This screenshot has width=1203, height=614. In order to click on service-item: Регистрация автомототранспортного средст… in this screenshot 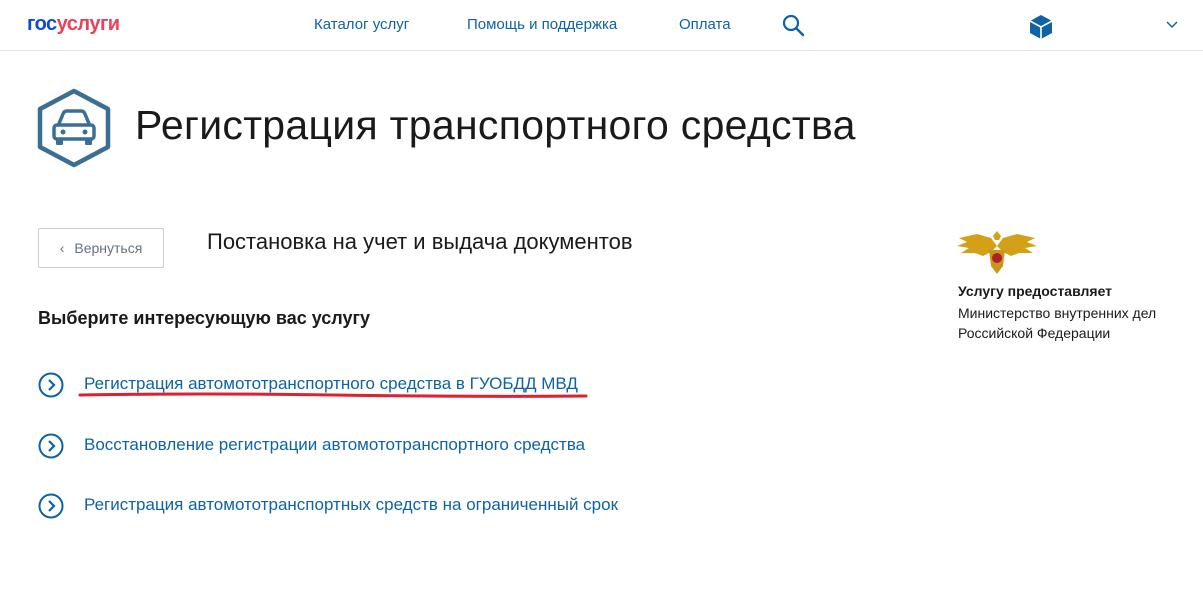, I will do `click(308, 385)`.